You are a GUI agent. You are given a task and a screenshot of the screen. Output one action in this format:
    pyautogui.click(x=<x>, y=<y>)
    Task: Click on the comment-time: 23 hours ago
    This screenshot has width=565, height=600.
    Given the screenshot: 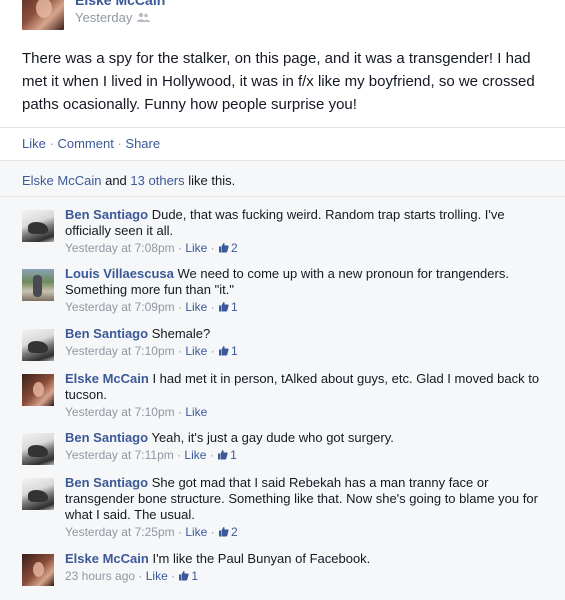 What is the action you would take?
    pyautogui.click(x=100, y=576)
    